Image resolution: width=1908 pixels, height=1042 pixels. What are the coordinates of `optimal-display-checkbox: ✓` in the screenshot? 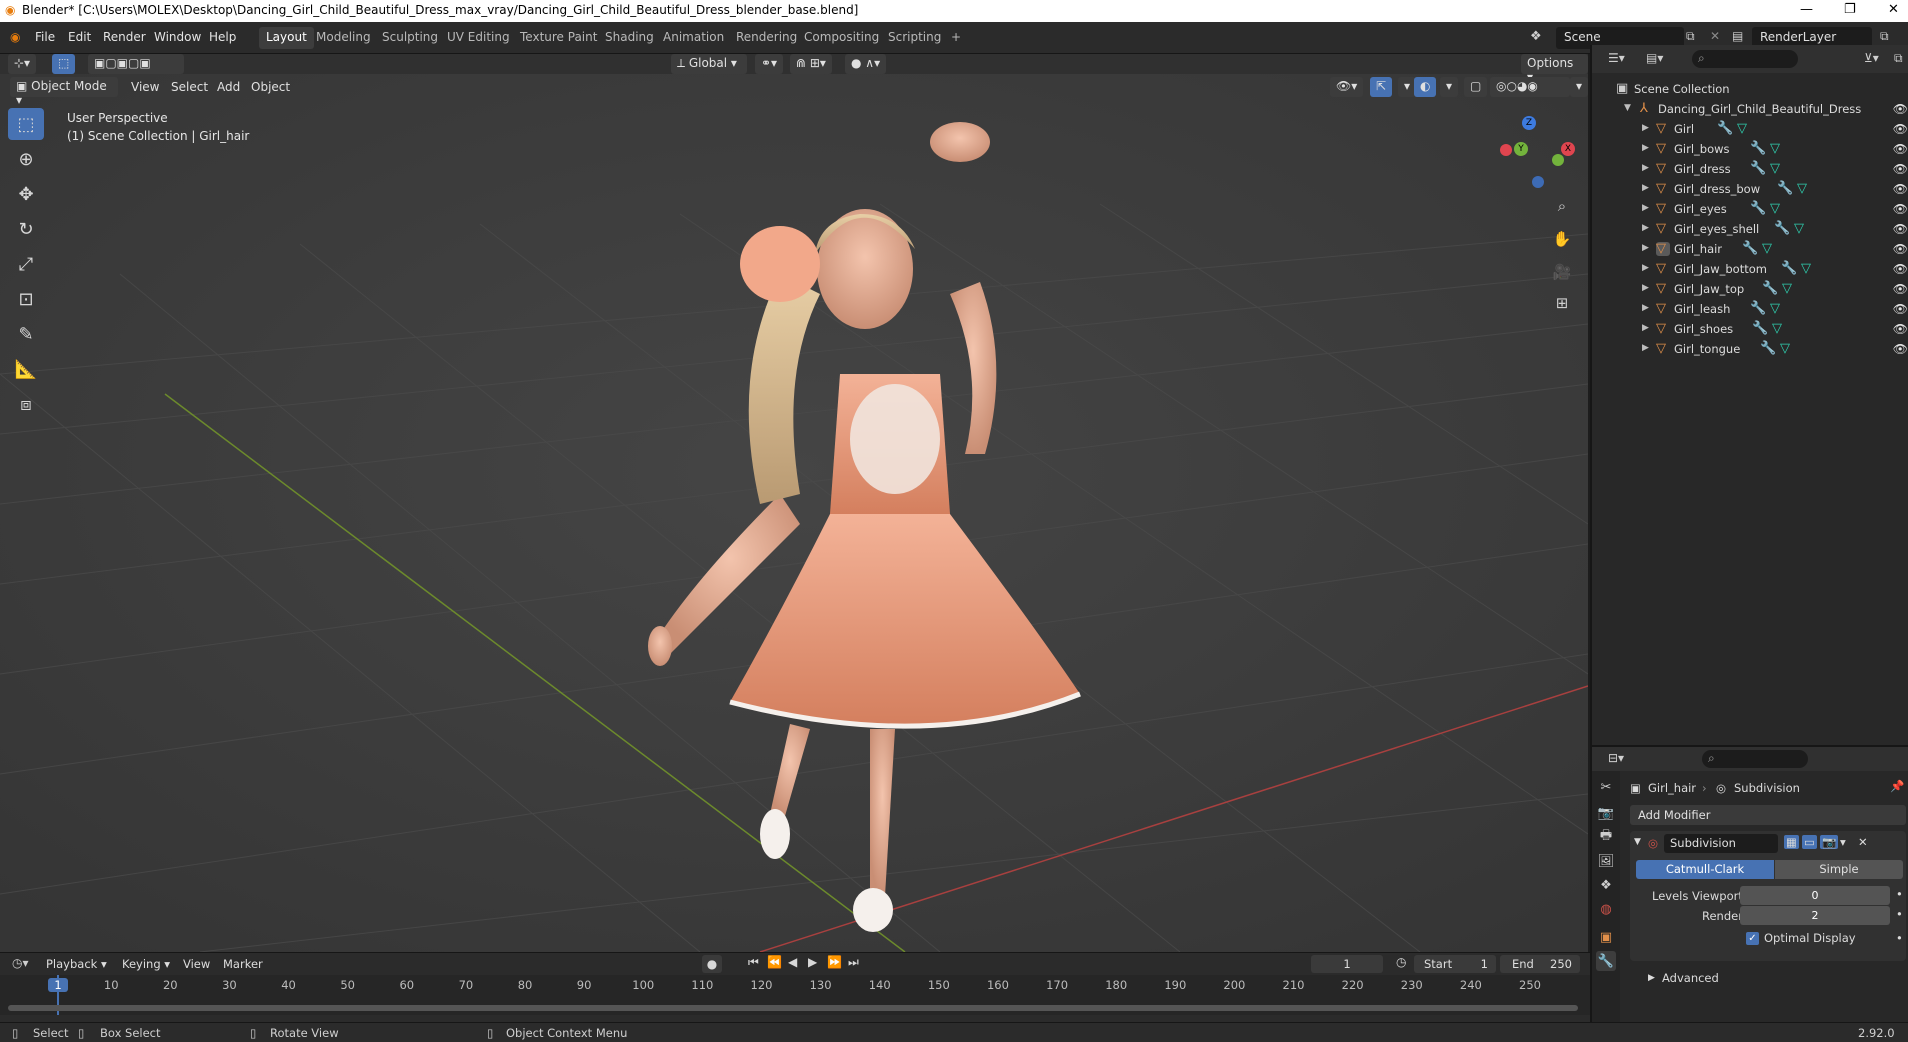 It's located at (1752, 938).